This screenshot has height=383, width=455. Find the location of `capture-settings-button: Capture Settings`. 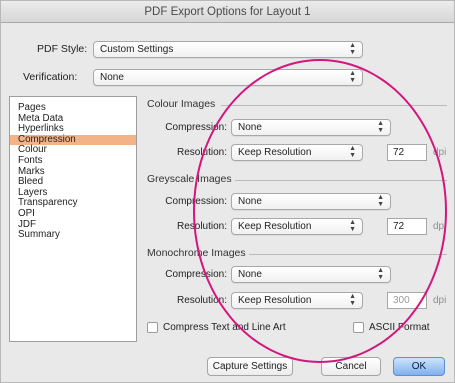

capture-settings-button: Capture Settings is located at coordinates (250, 366).